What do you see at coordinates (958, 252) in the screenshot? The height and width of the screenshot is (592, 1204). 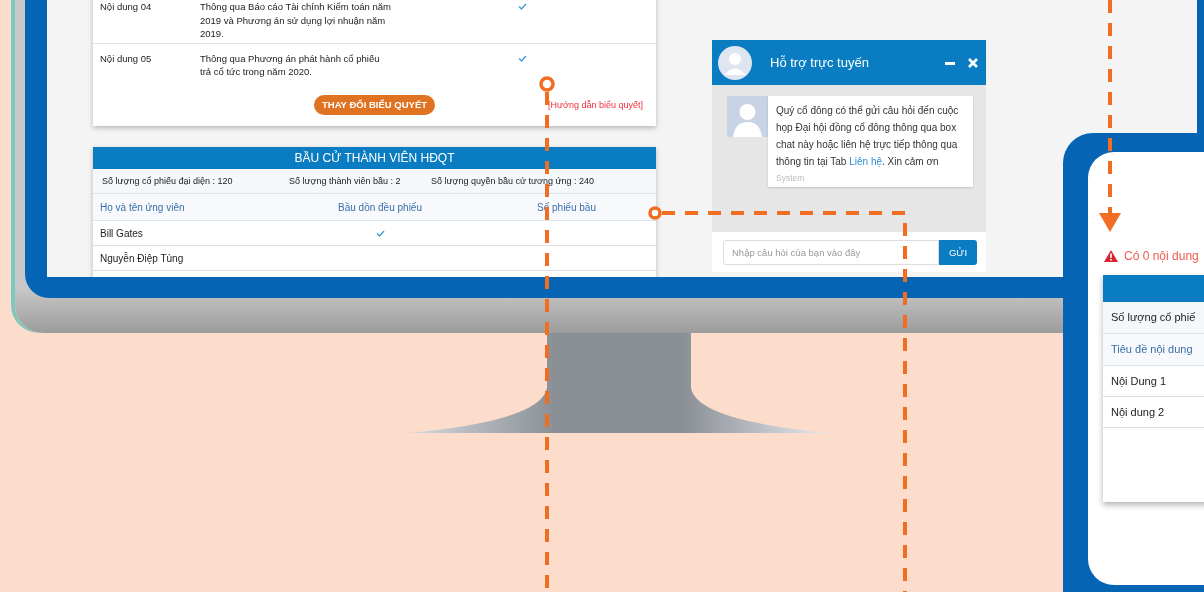 I see `send-button: GỬI` at bounding box center [958, 252].